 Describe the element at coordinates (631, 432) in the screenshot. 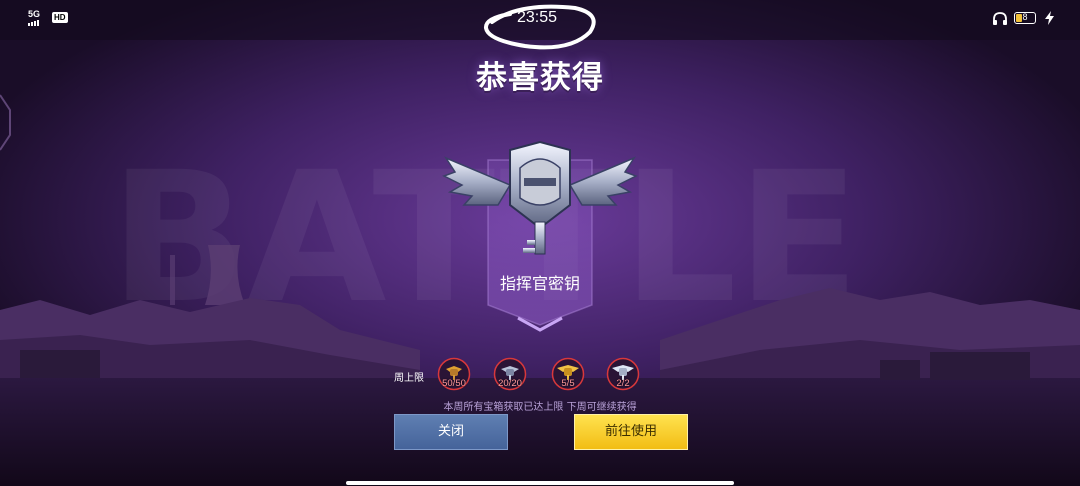

I see `go-use-button: 前往使用` at that location.